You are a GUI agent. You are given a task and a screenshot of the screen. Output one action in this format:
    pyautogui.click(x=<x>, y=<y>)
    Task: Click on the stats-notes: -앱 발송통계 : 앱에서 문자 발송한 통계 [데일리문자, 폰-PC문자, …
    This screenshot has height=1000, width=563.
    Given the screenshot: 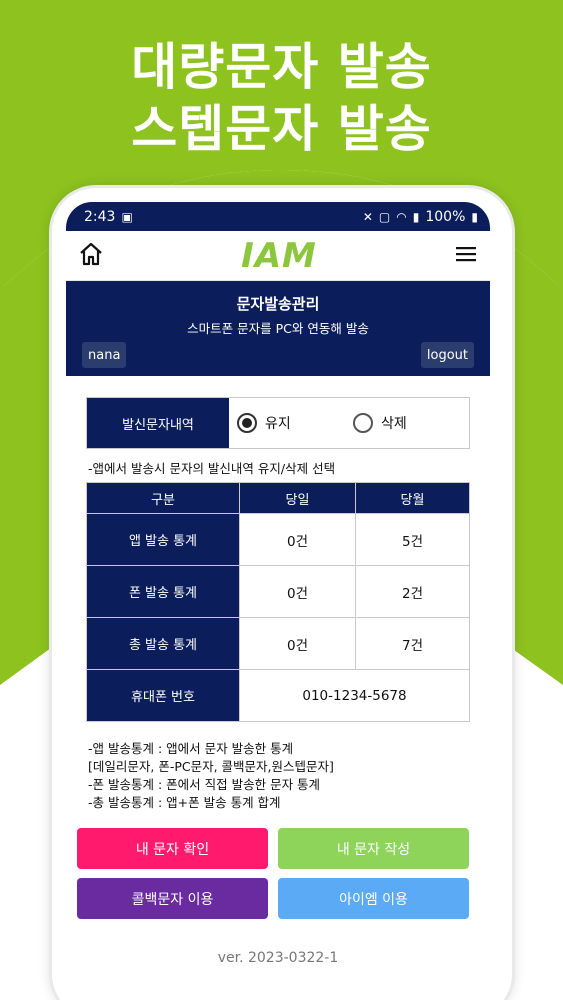 What is the action you would take?
    pyautogui.click(x=211, y=776)
    